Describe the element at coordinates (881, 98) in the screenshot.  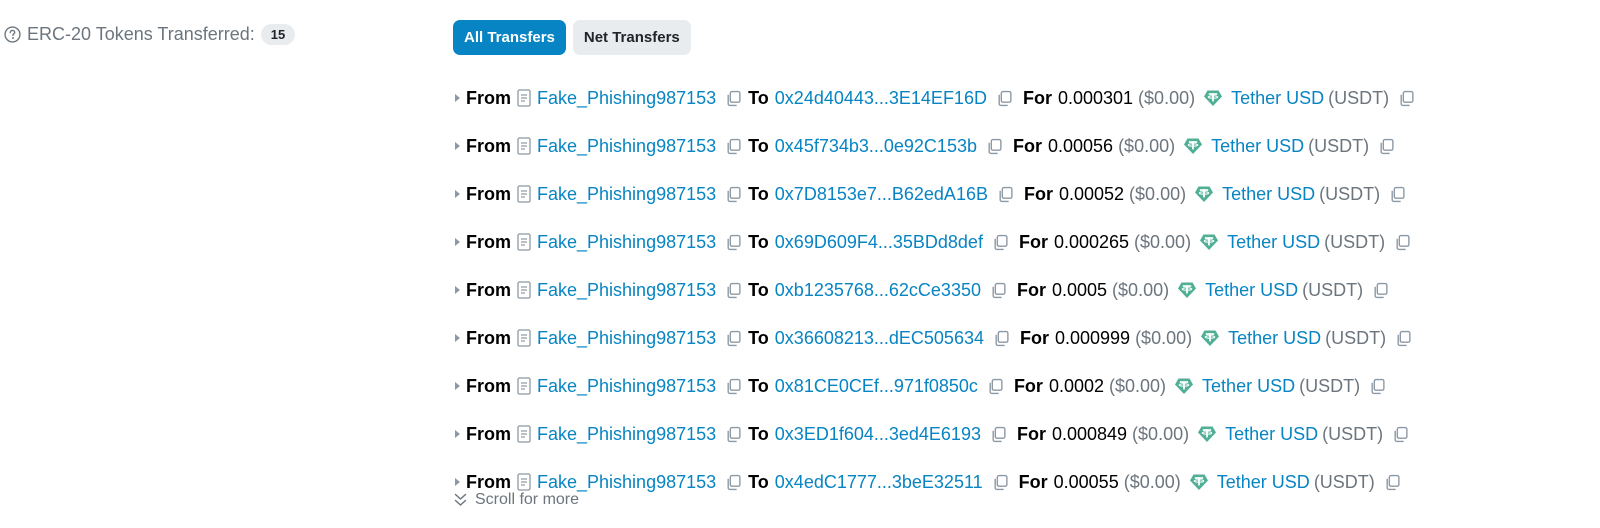
I see `to-address-link: 0x24d40443...3E14EF16D` at that location.